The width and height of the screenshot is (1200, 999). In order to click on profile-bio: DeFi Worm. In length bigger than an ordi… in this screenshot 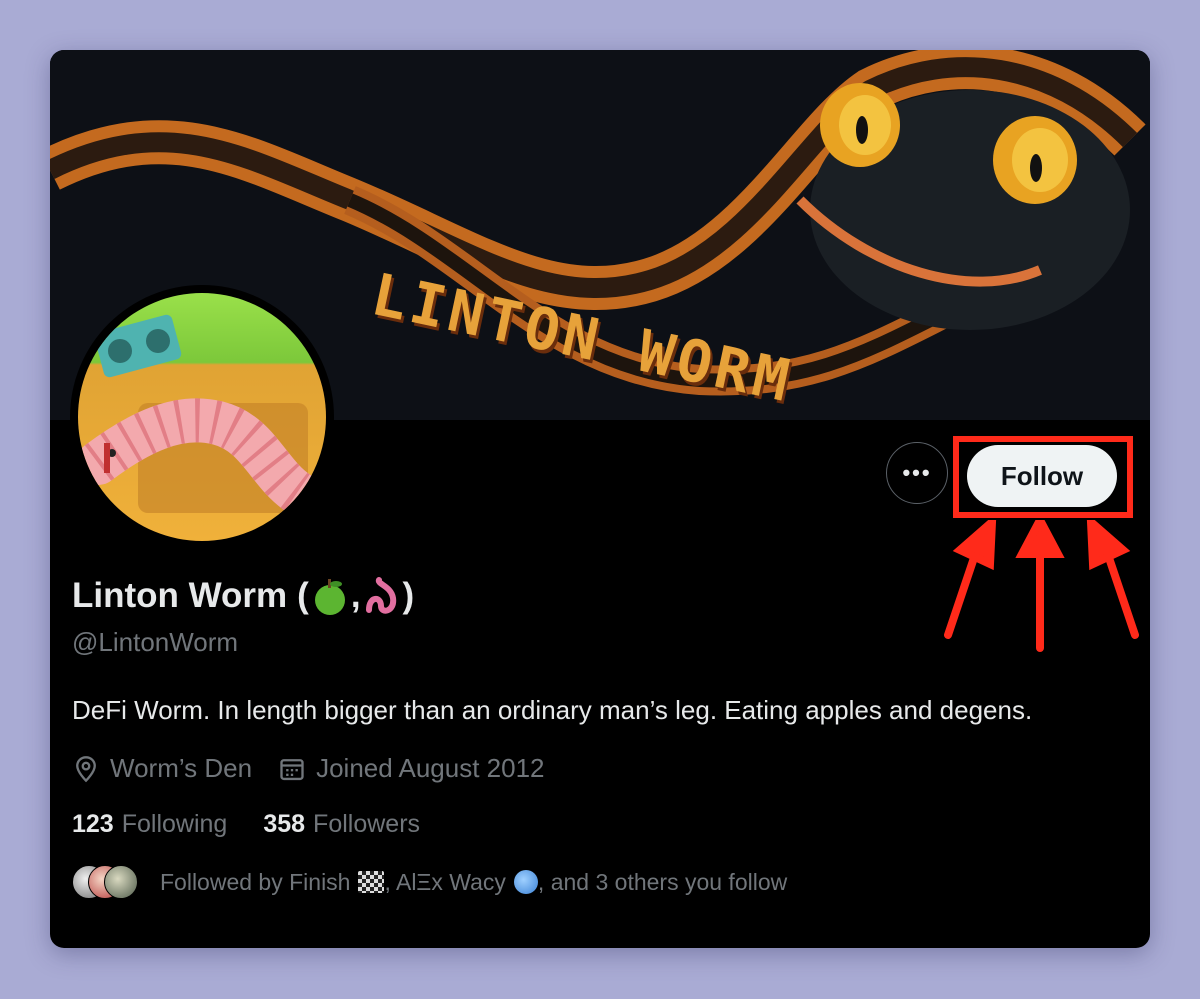, I will do `click(552, 710)`.